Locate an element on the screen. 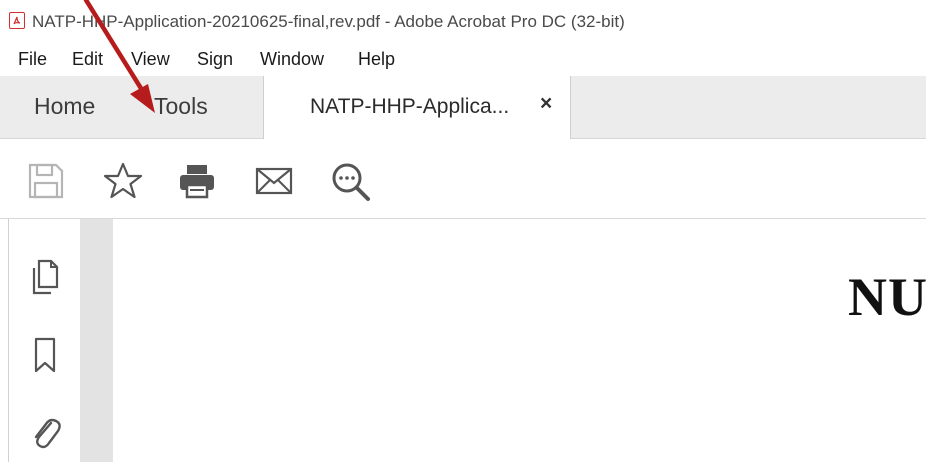 The height and width of the screenshot is (462, 926). search-zoom-icon is located at coordinates (350, 181).